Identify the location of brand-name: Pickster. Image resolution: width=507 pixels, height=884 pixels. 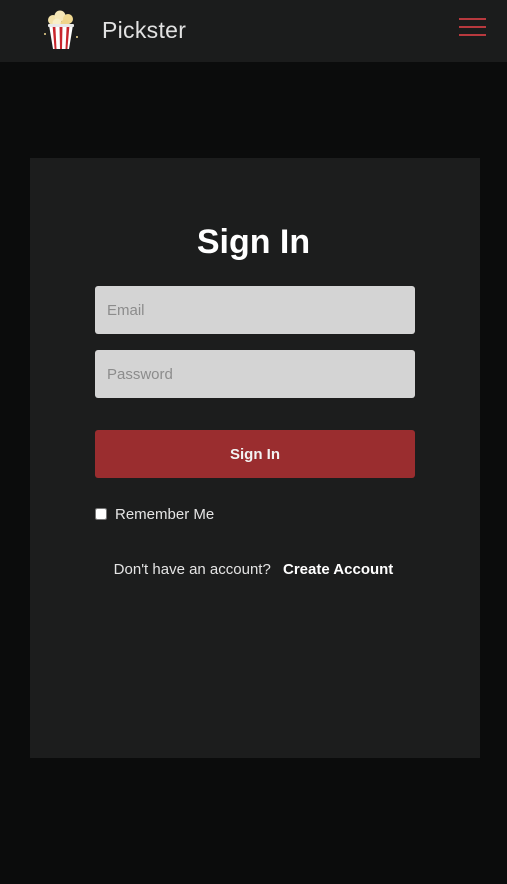
(144, 30).